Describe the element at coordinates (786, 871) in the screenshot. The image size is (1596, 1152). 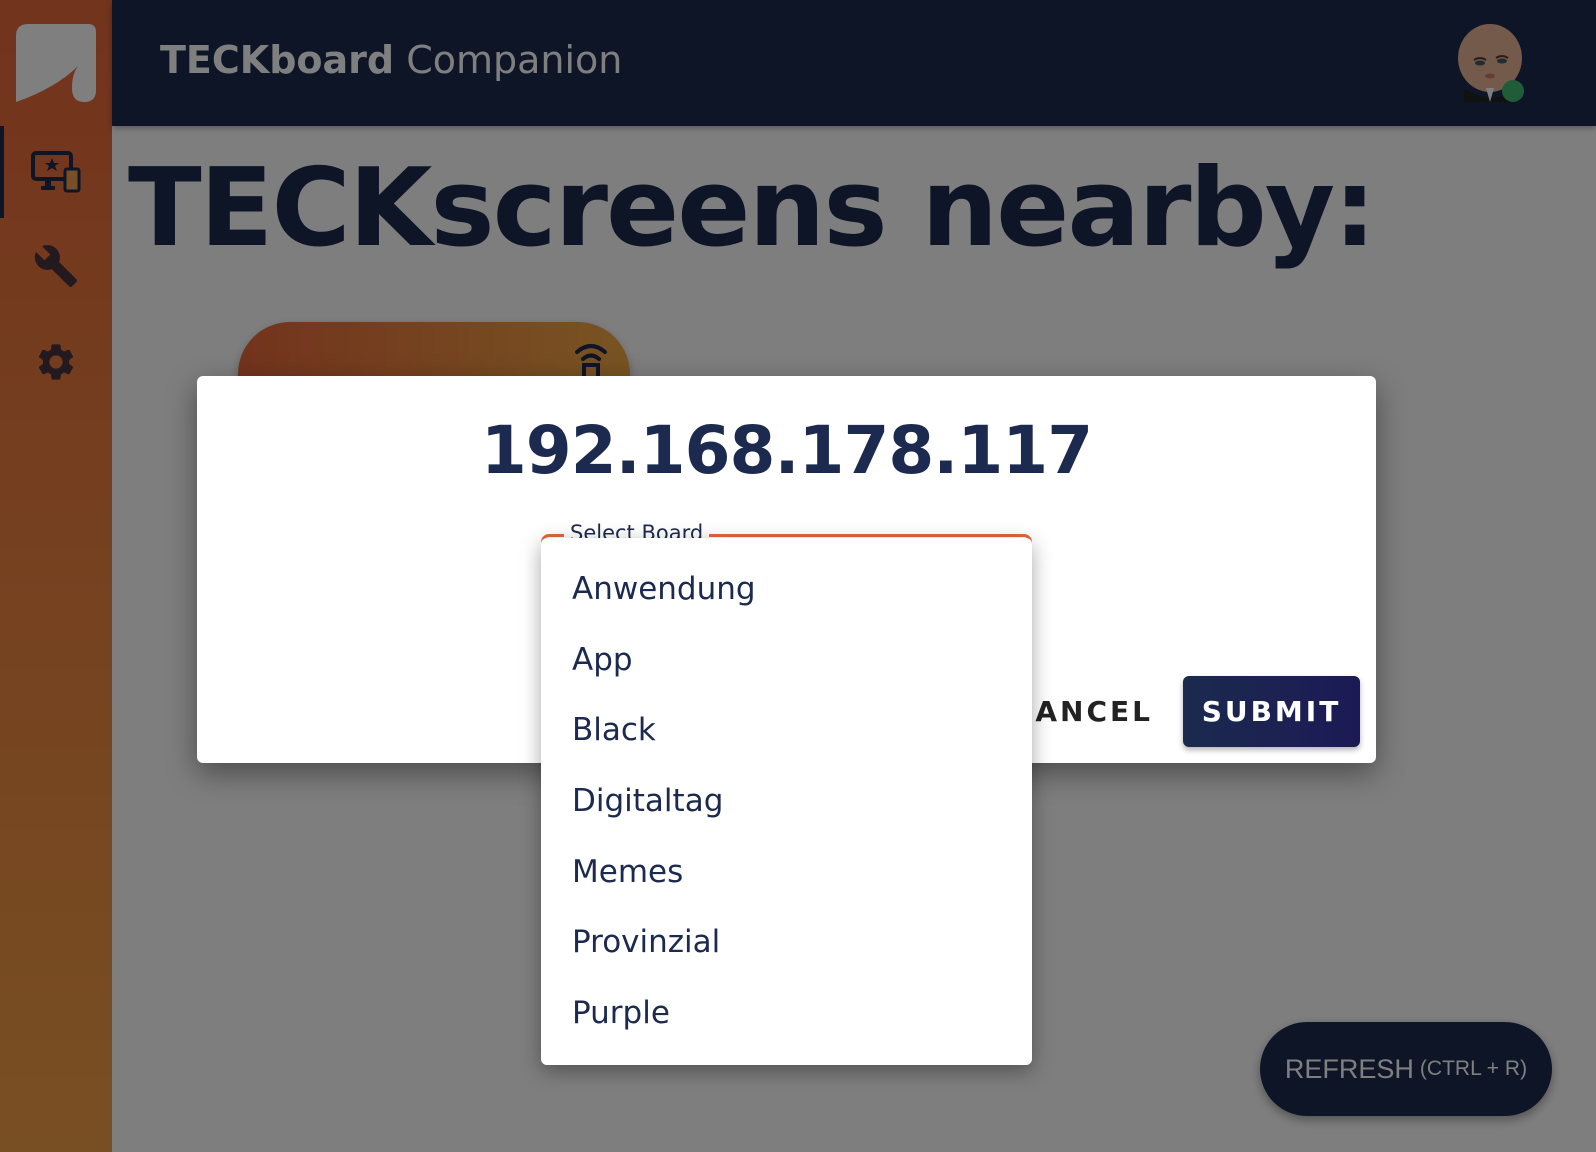
I see `menu-item-memes: Memes` at that location.